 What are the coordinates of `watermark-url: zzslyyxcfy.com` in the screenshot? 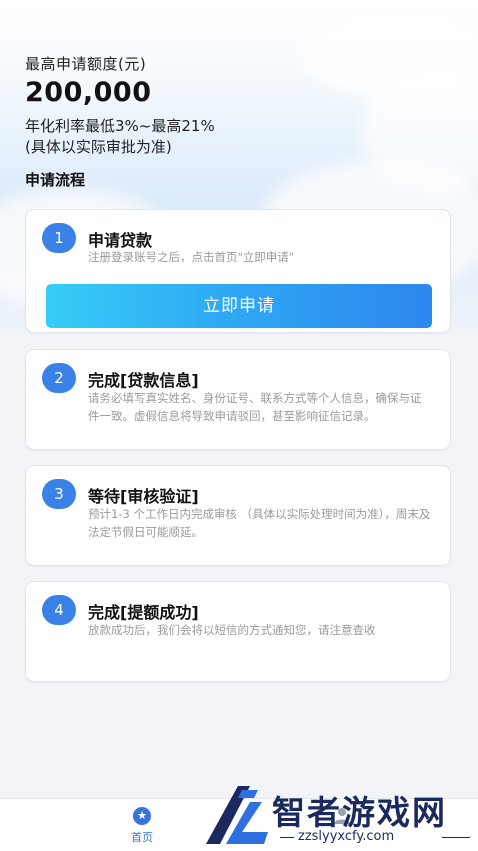 It's located at (346, 836).